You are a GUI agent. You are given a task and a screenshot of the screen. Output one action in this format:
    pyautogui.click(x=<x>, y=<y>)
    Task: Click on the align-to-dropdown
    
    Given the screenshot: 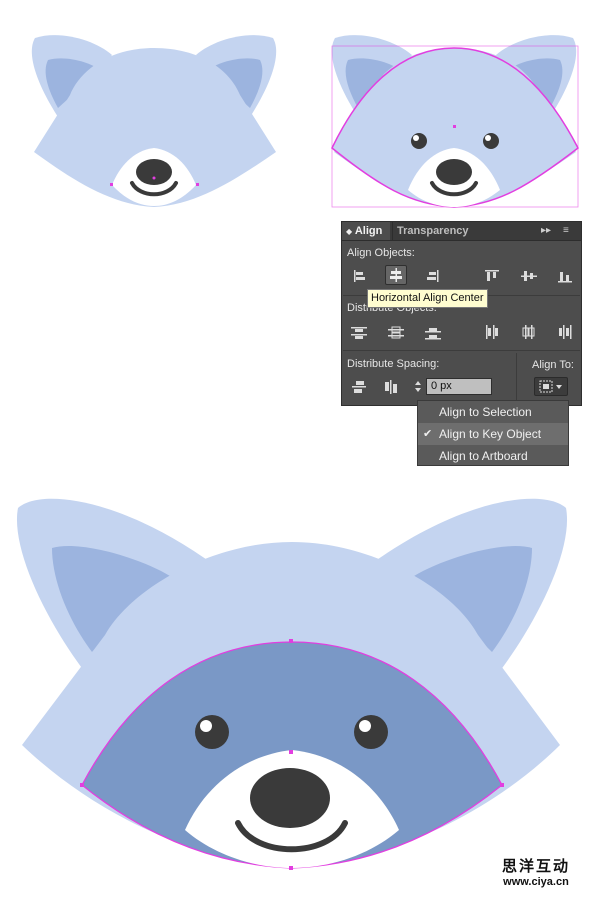 What is the action you would take?
    pyautogui.click(x=551, y=386)
    